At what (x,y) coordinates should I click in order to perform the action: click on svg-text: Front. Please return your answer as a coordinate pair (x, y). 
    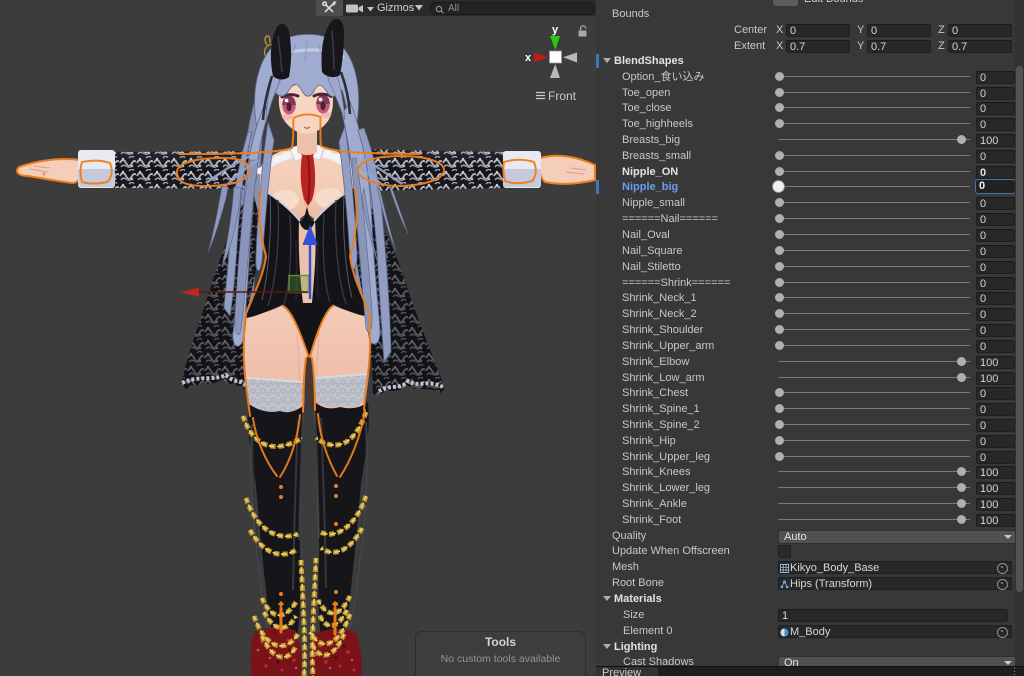
    Looking at the image, I should click on (562, 96).